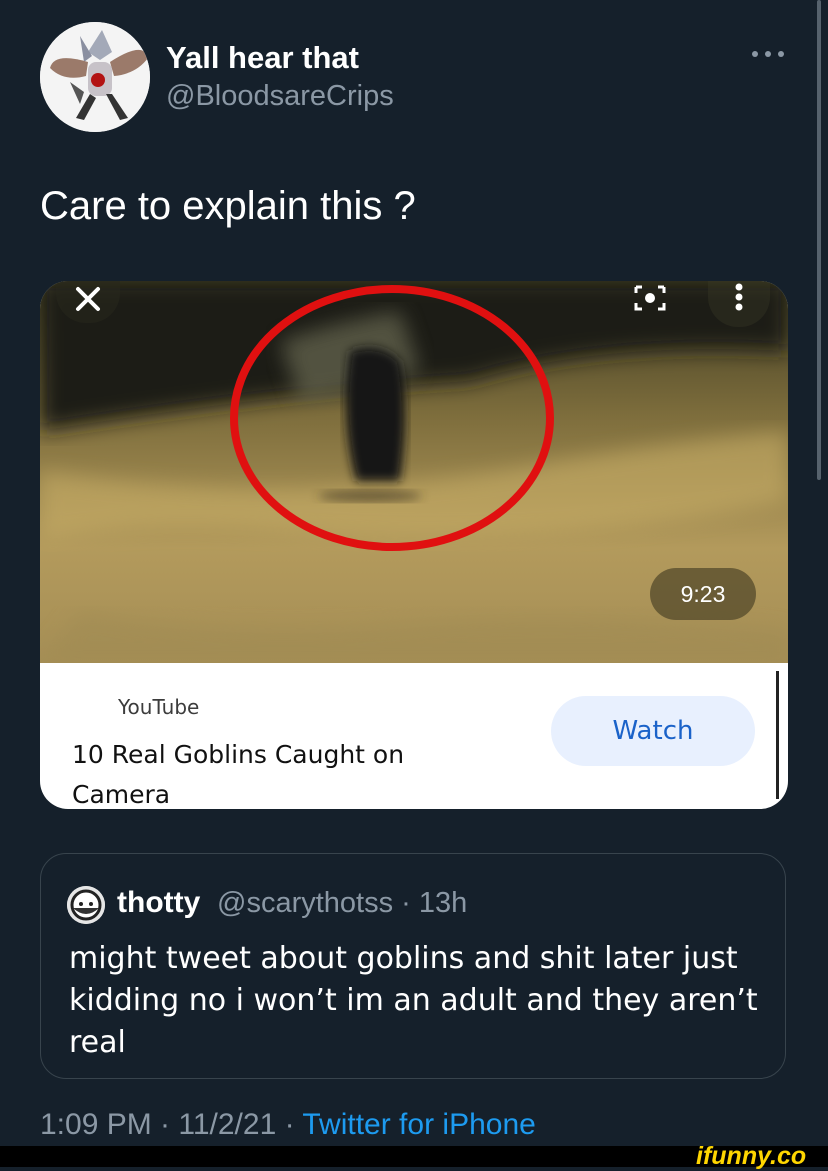 This screenshot has width=828, height=1171. I want to click on avatar, so click(95, 77).